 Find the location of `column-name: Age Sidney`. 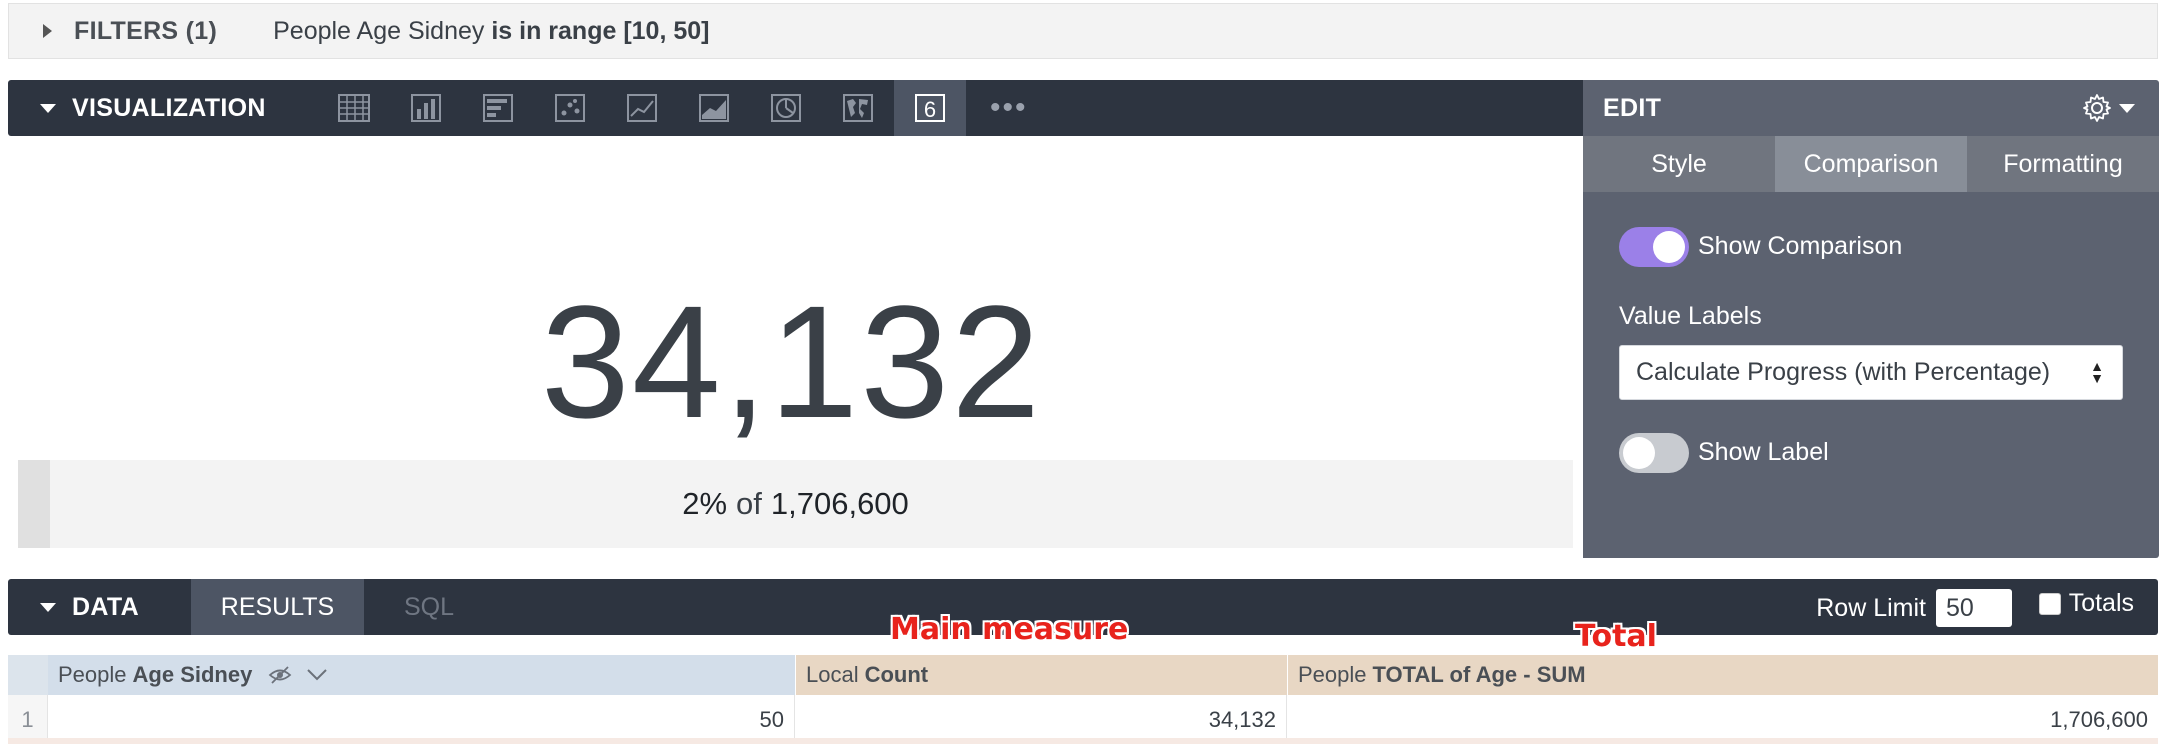

column-name: Age Sidney is located at coordinates (192, 674).